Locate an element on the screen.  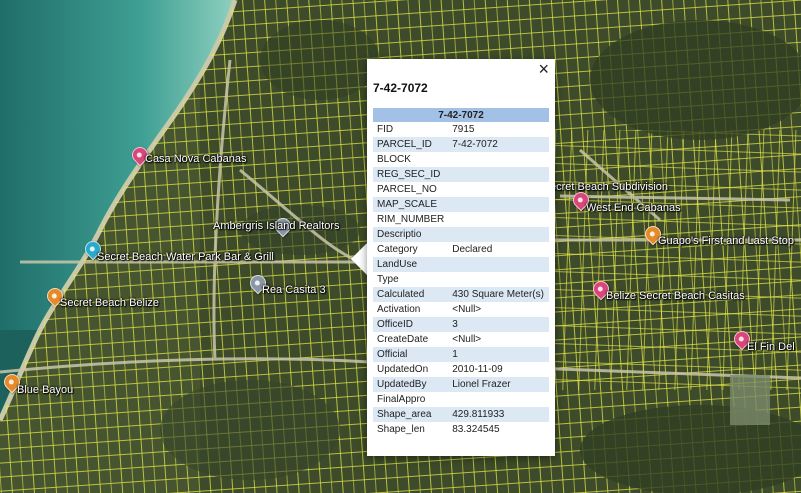
attribute-value: Lionel Frazer is located at coordinates (498, 384).